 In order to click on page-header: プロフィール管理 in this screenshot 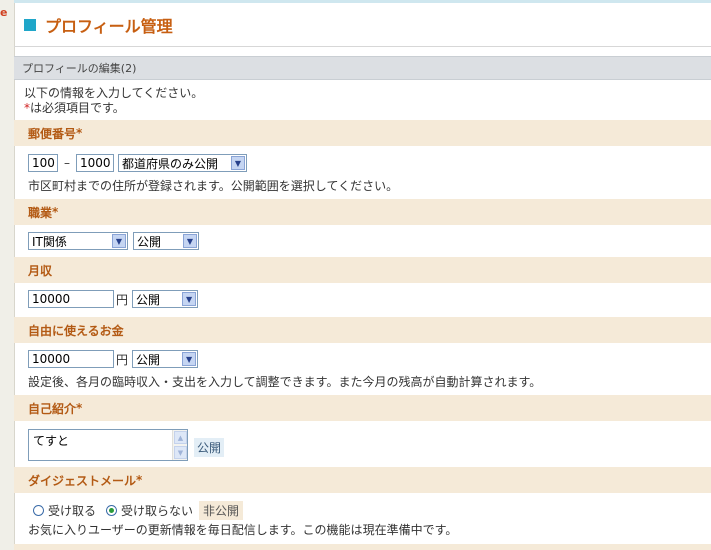, I will do `click(98, 25)`.